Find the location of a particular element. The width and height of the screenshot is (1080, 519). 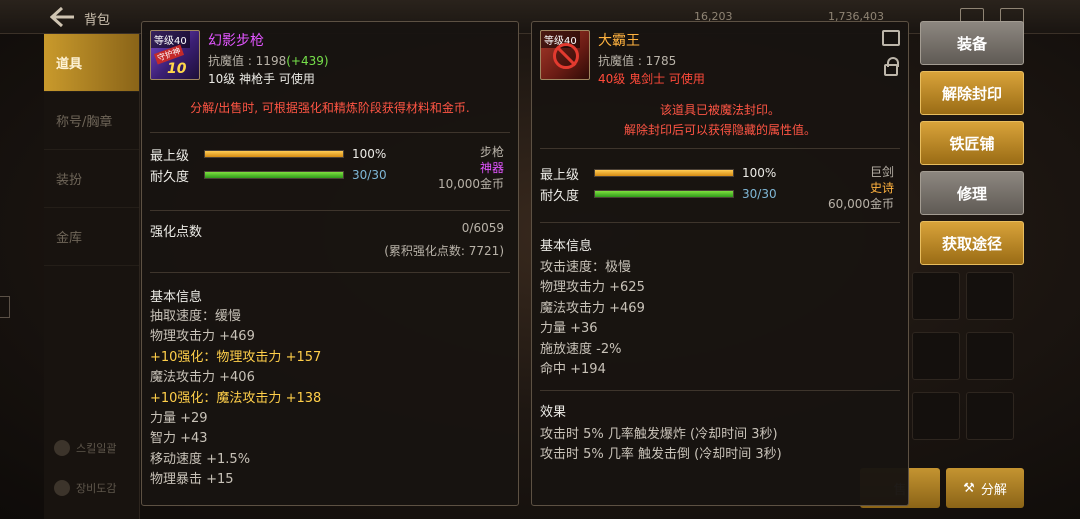

item-meta: 巨剑 史诗 60,000金币 is located at coordinates (861, 188).